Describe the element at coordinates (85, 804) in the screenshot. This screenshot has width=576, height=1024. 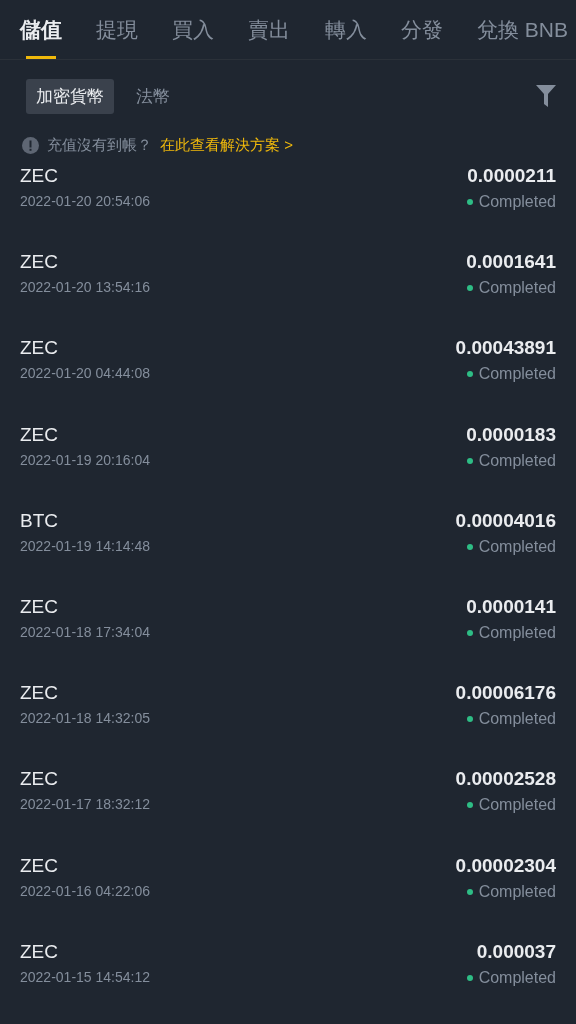
I see `record-time: 2022-01-17 18:32:12` at that location.